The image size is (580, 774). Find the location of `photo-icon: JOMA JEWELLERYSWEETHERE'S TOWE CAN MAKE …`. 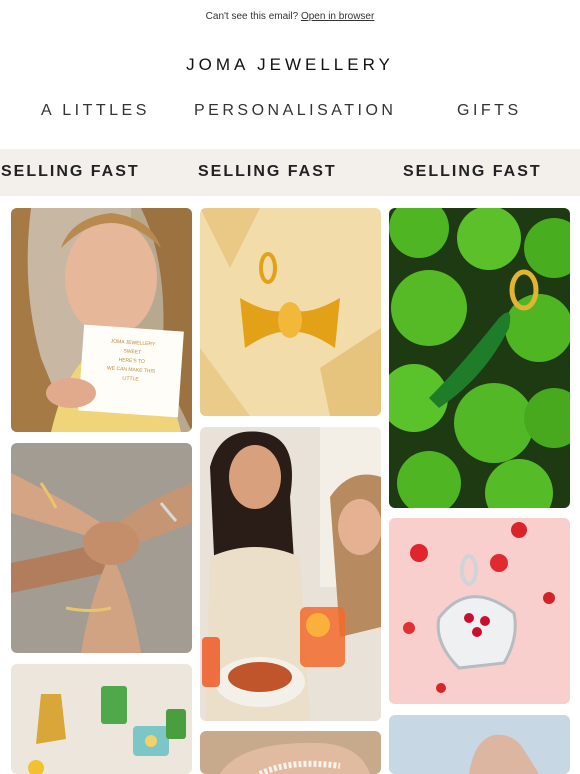

photo-icon: JOMA JEWELLERYSWEETHERE'S TOWE CAN MAKE … is located at coordinates (101, 320).